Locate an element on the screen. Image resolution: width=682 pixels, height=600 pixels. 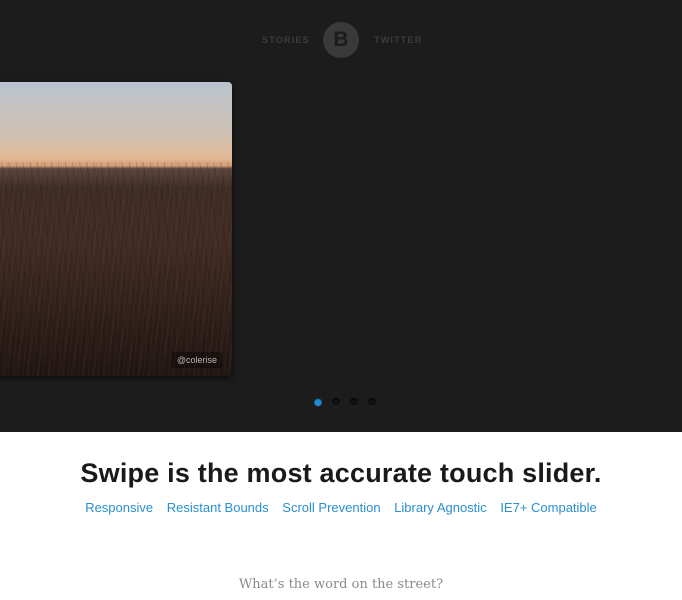
photo-credit: @colerise is located at coordinates (196, 360).